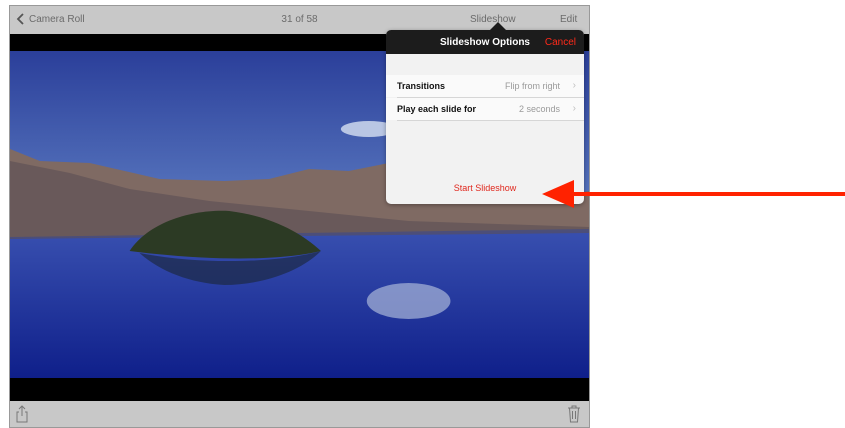 The height and width of the screenshot is (428, 845). What do you see at coordinates (490, 120) in the screenshot?
I see `row-divider` at bounding box center [490, 120].